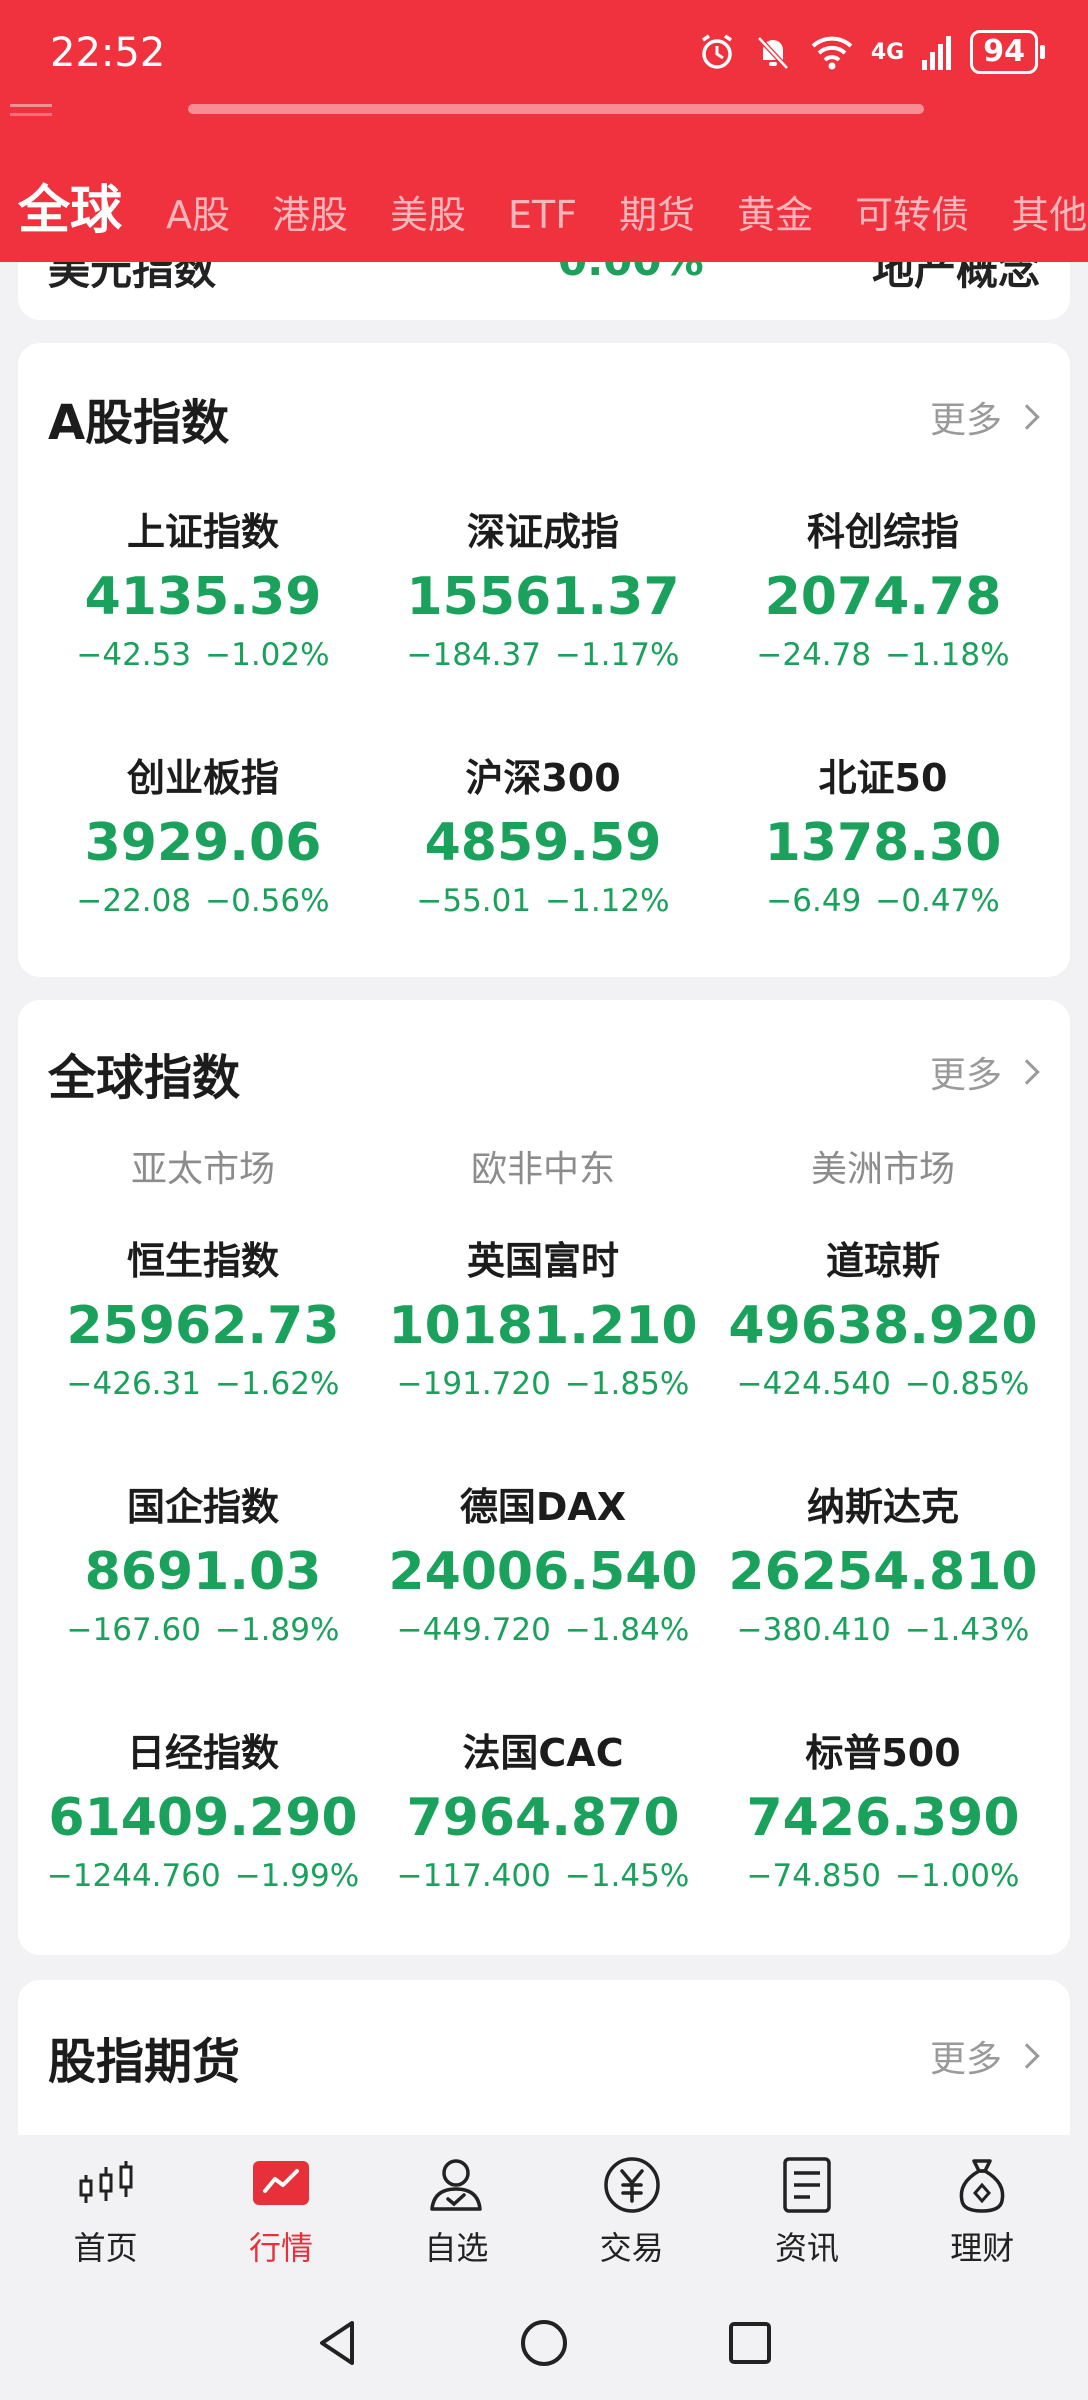 This screenshot has height=2400, width=1088. Describe the element at coordinates (883, 1572) in the screenshot. I see `index-value: 26254.810` at that location.